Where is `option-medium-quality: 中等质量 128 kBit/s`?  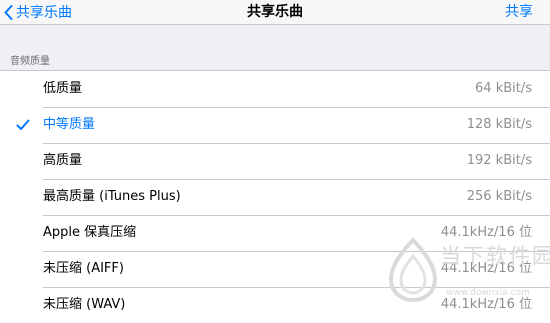
option-medium-quality: 中等质量 128 kBit/s is located at coordinates (275, 125).